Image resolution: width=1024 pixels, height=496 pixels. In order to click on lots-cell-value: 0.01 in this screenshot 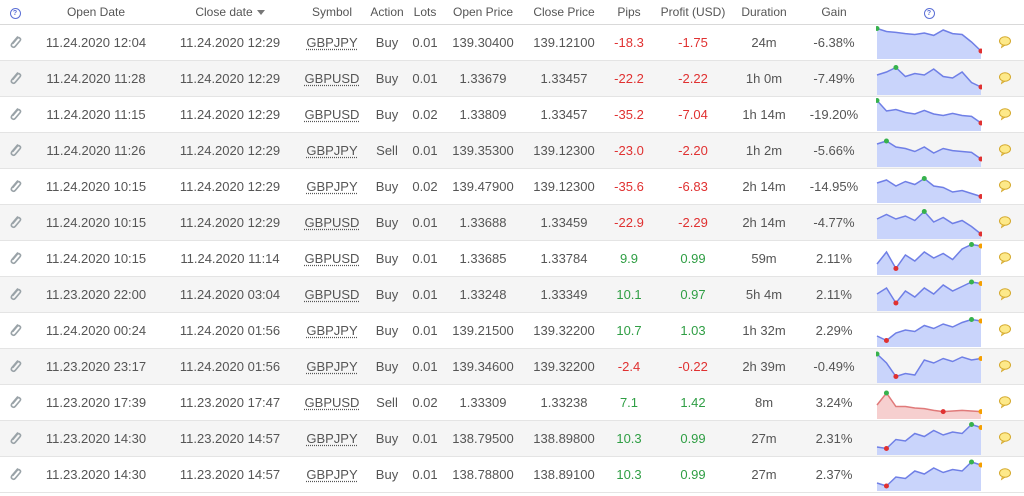, I will do `click(425, 150)`.